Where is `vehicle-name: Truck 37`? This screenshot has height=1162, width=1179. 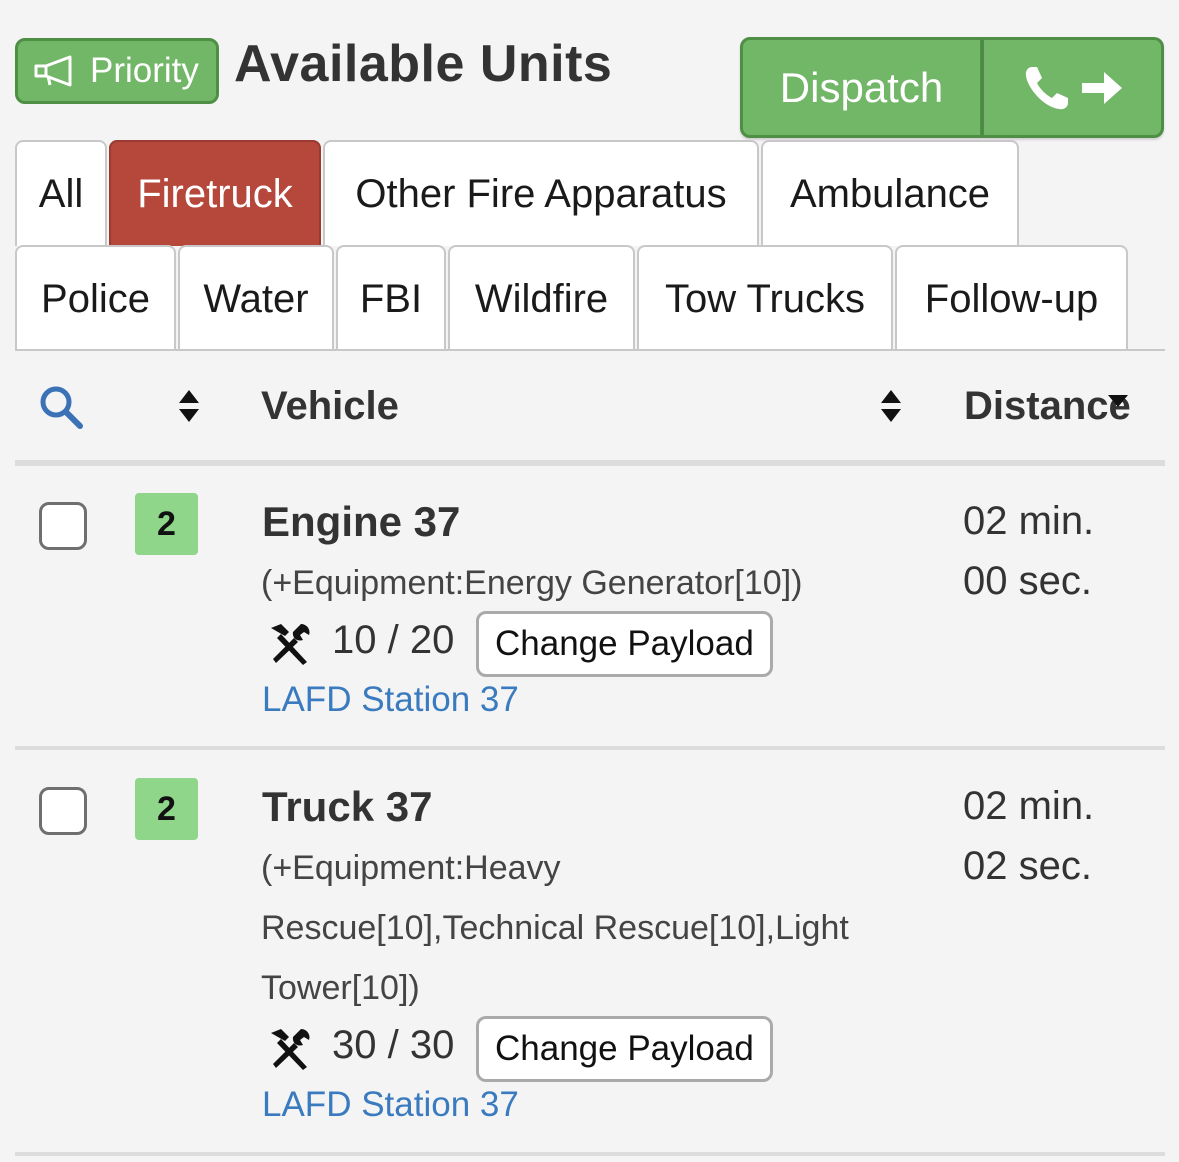
vehicle-name: Truck 37 is located at coordinates (347, 806).